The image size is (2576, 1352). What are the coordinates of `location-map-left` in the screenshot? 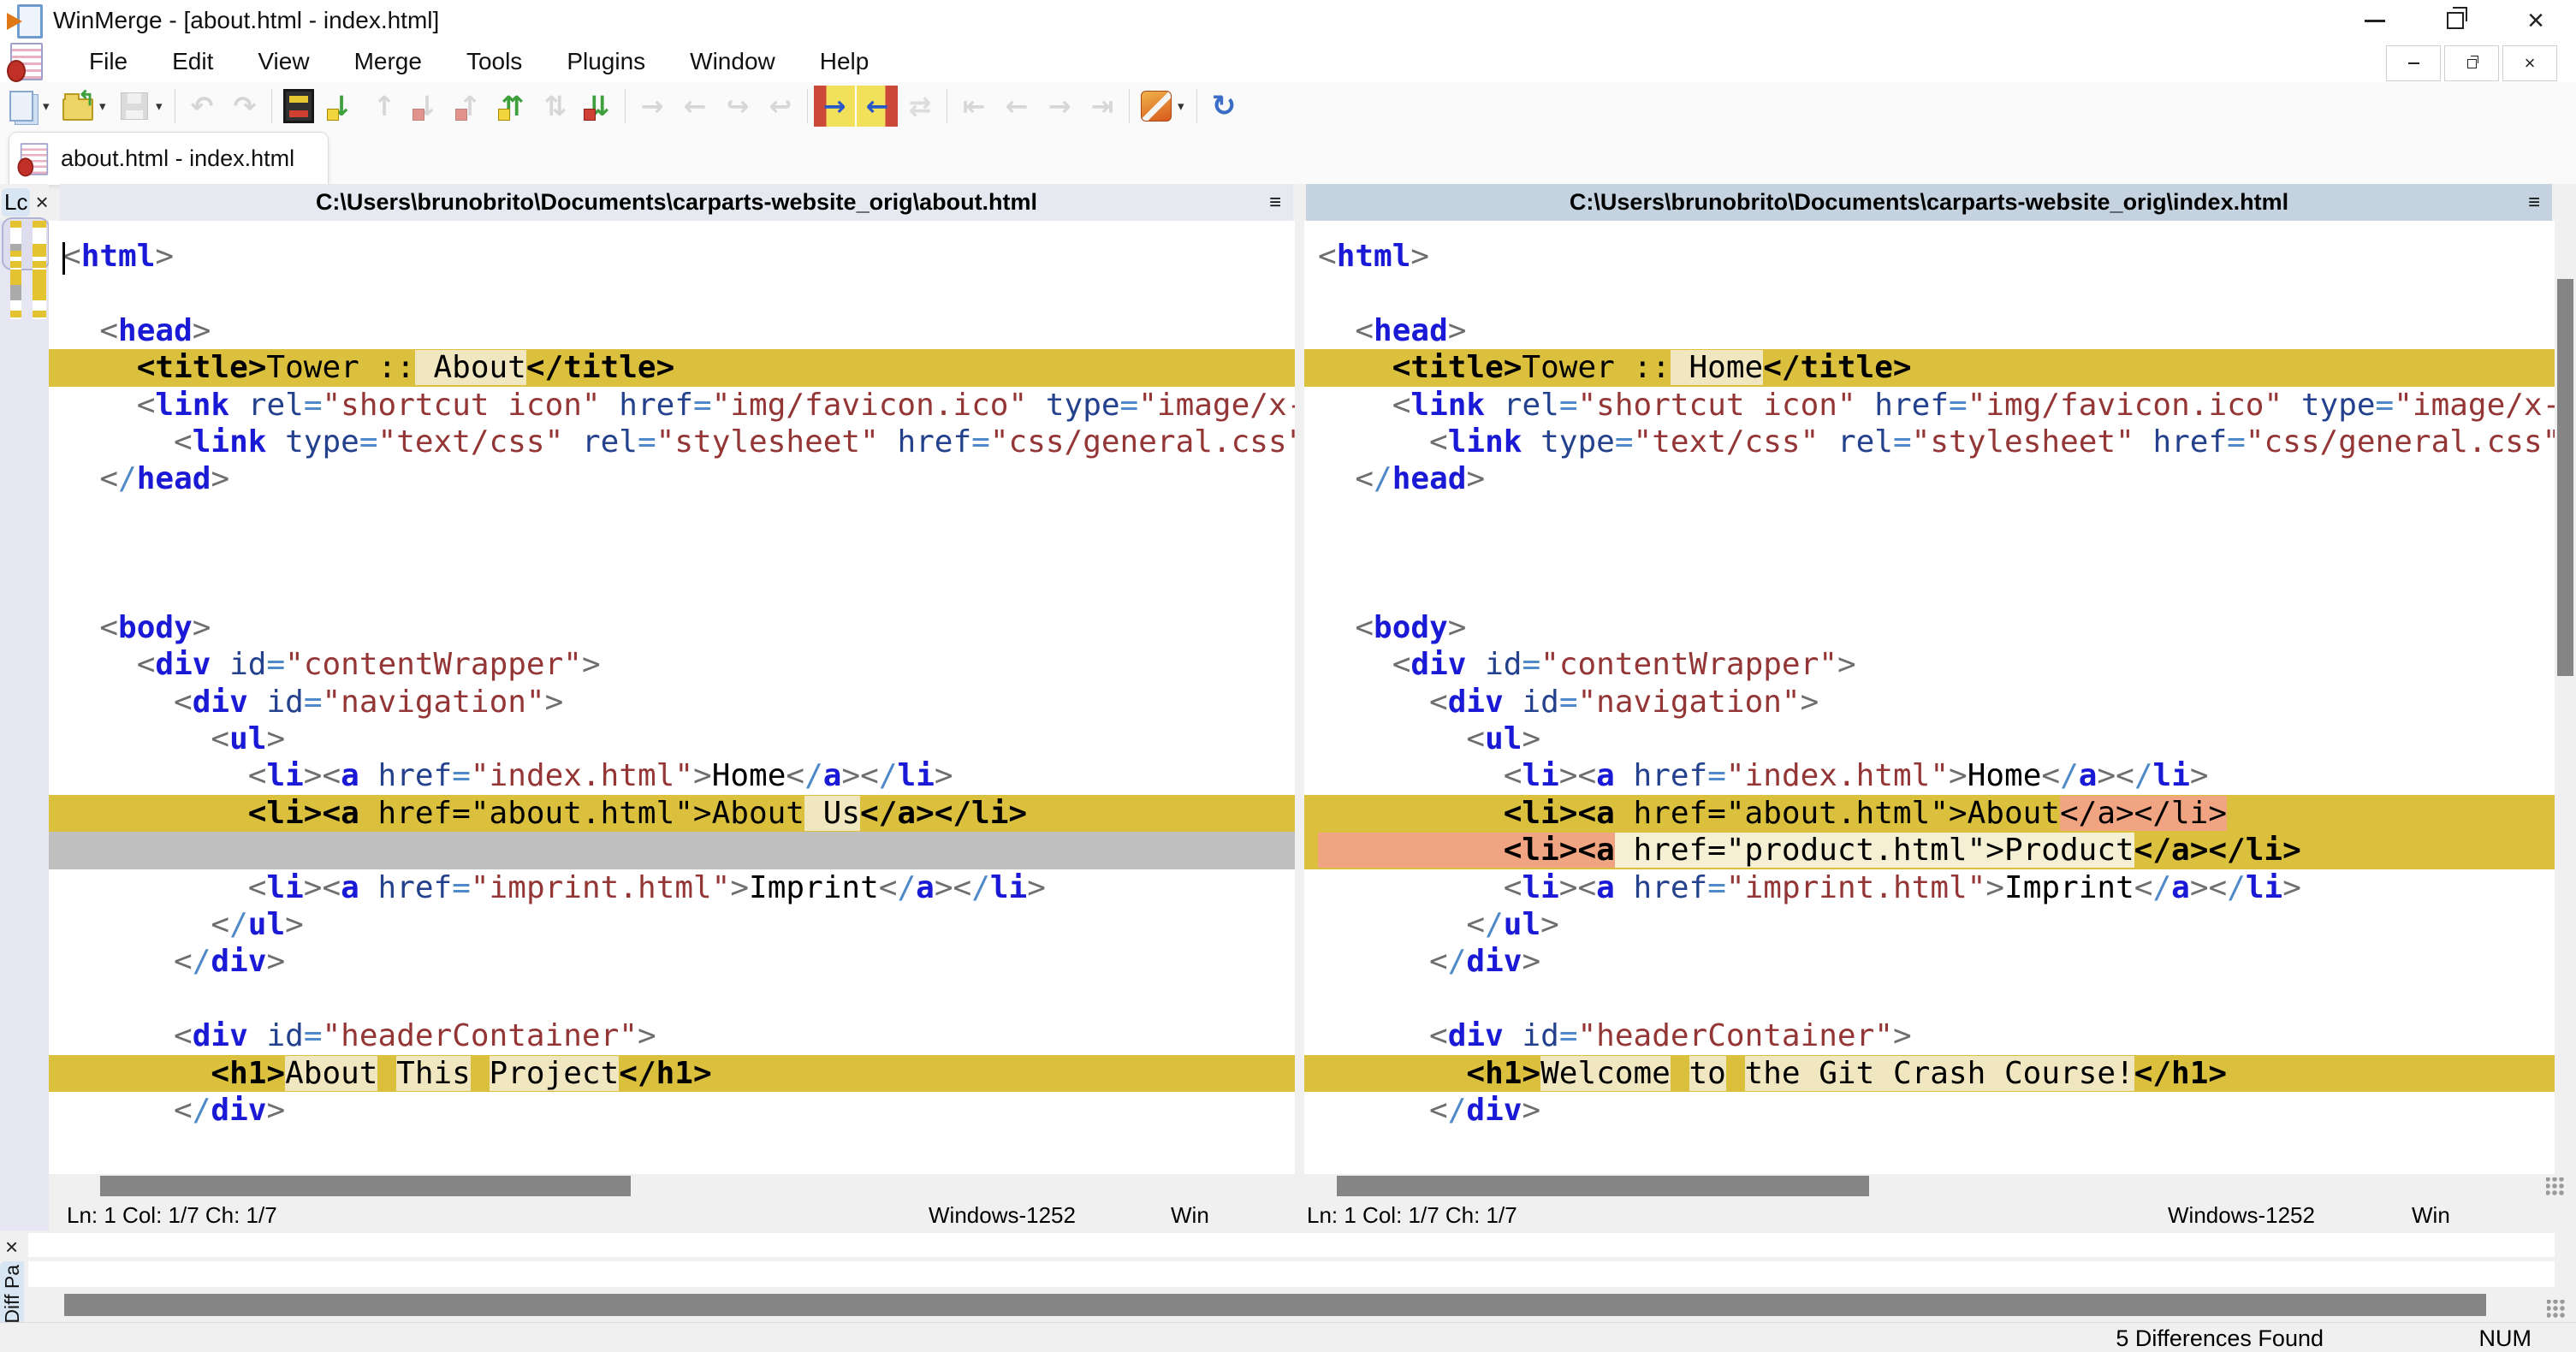 It's located at (15, 270).